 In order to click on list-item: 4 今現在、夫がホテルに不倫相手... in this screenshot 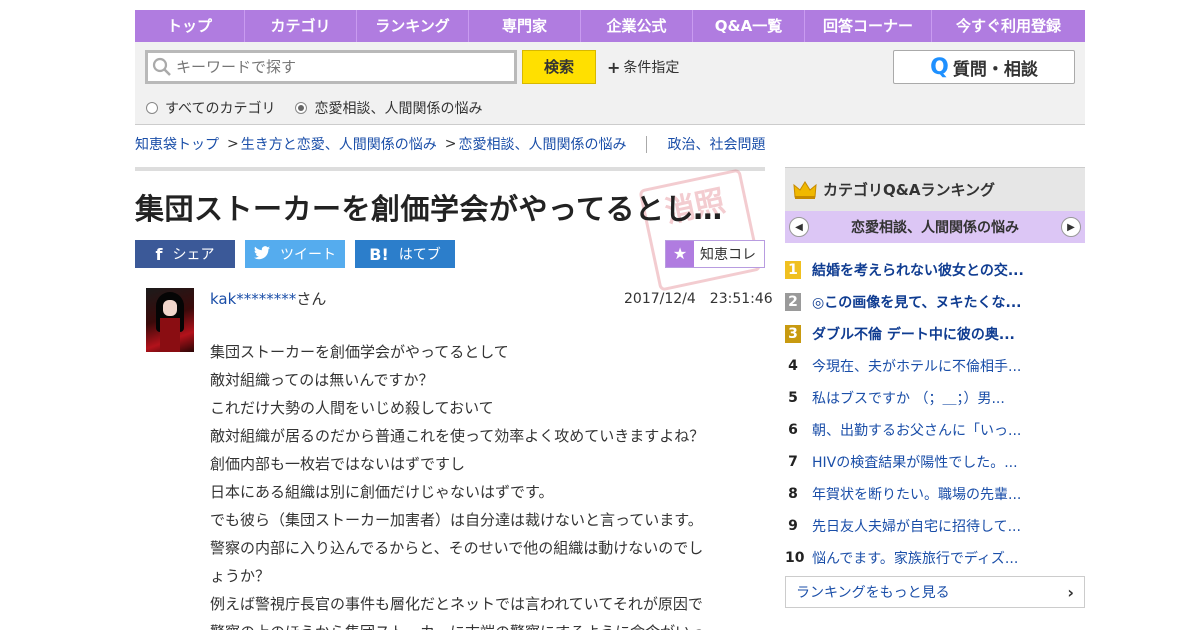, I will do `click(935, 366)`.